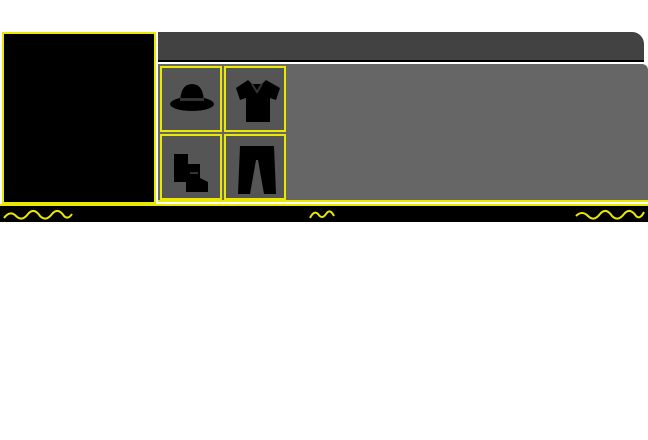  I want to click on shirt-icon, so click(258, 101).